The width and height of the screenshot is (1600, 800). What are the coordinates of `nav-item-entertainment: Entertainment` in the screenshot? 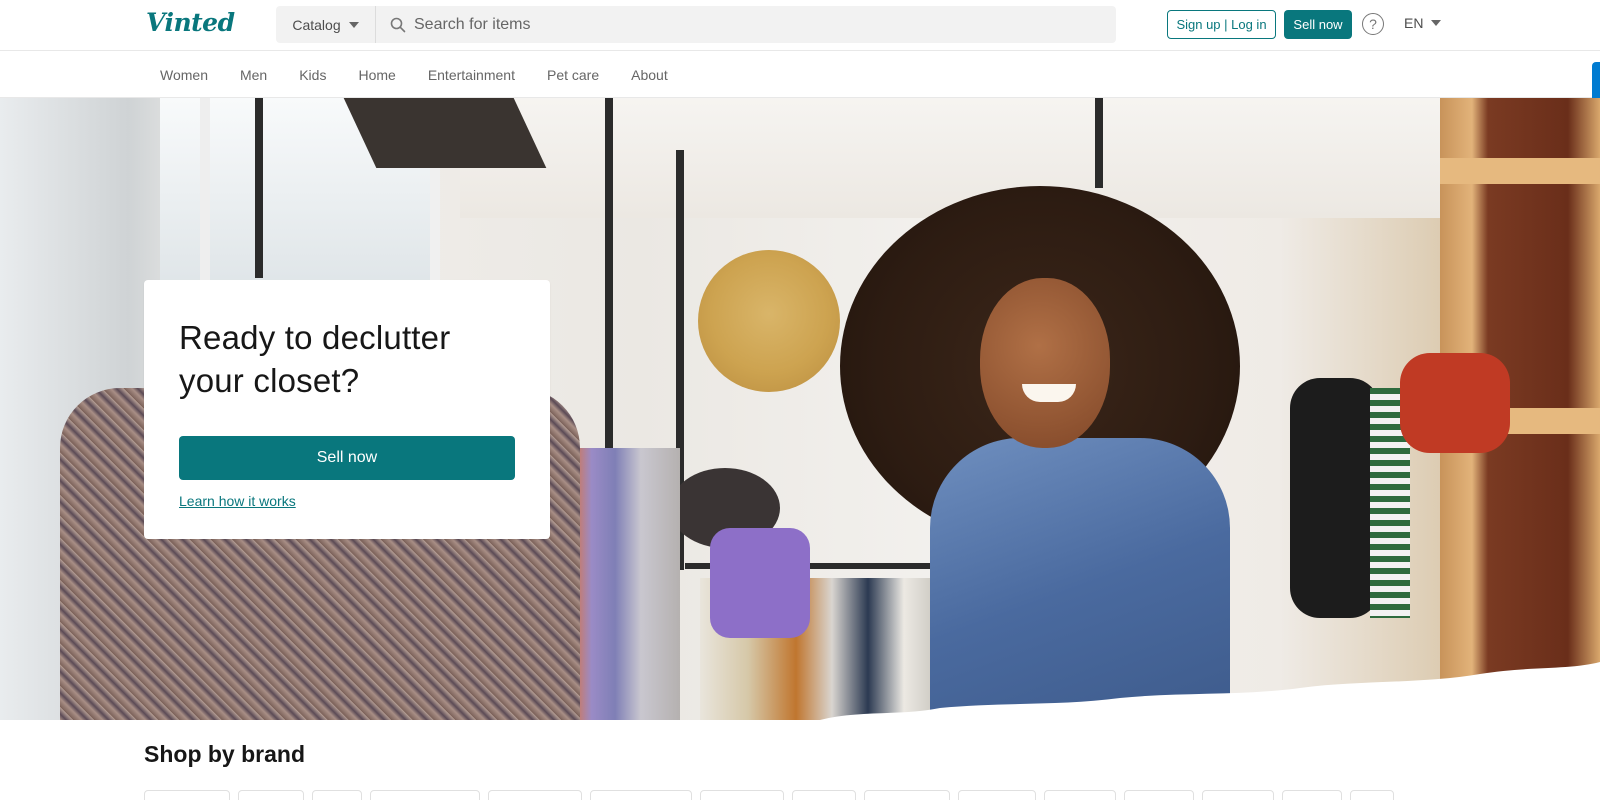 It's located at (471, 75).